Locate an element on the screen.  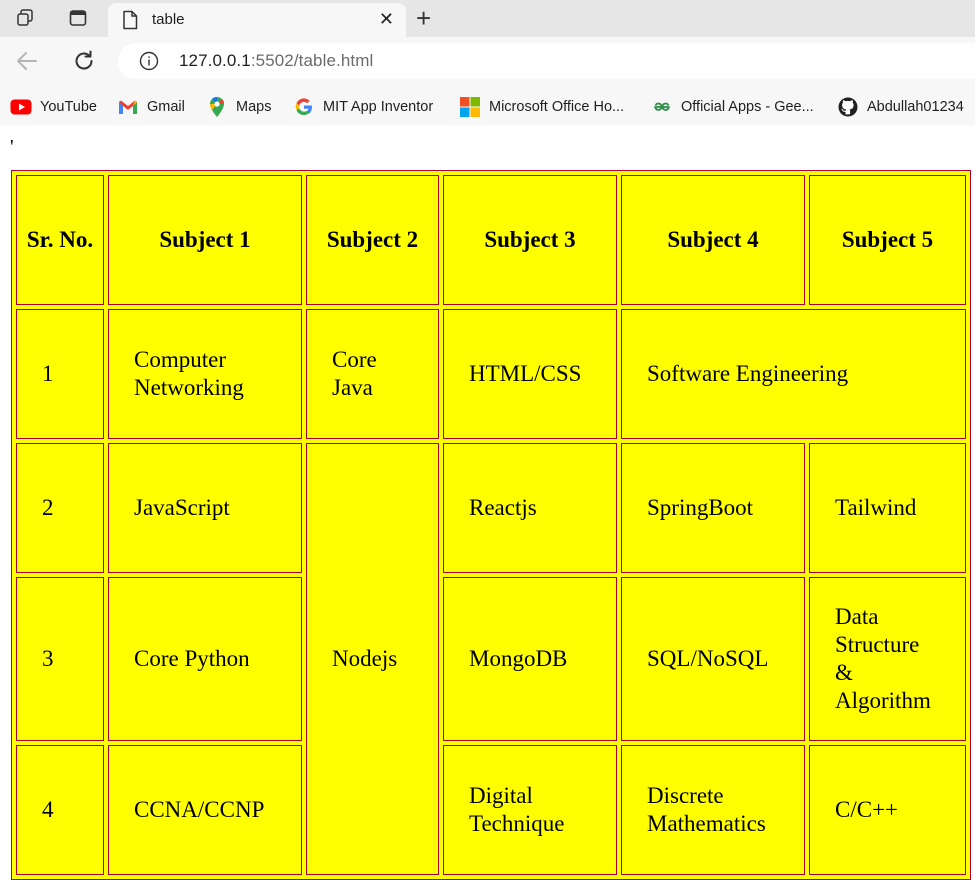
url-path: :5502/table.html is located at coordinates (312, 60).